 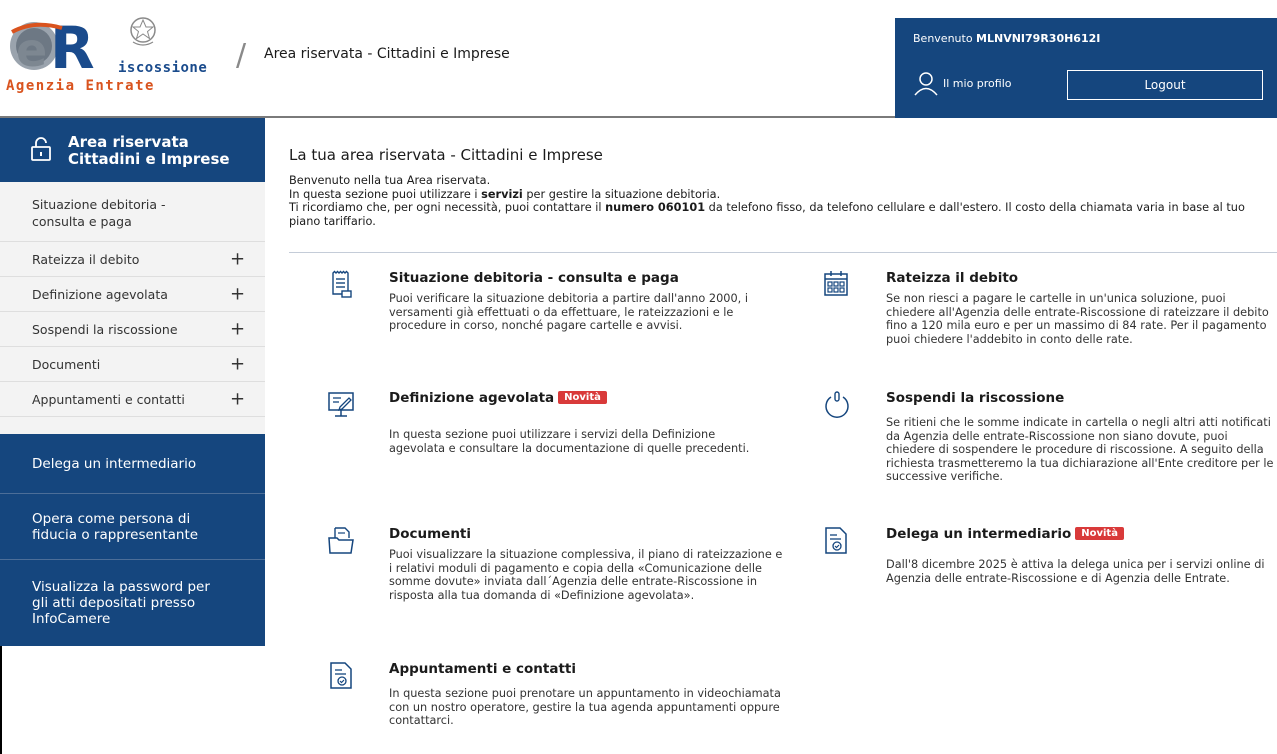 I want to click on sidebar-link-delega: Delega un intermediario, so click(x=132, y=464).